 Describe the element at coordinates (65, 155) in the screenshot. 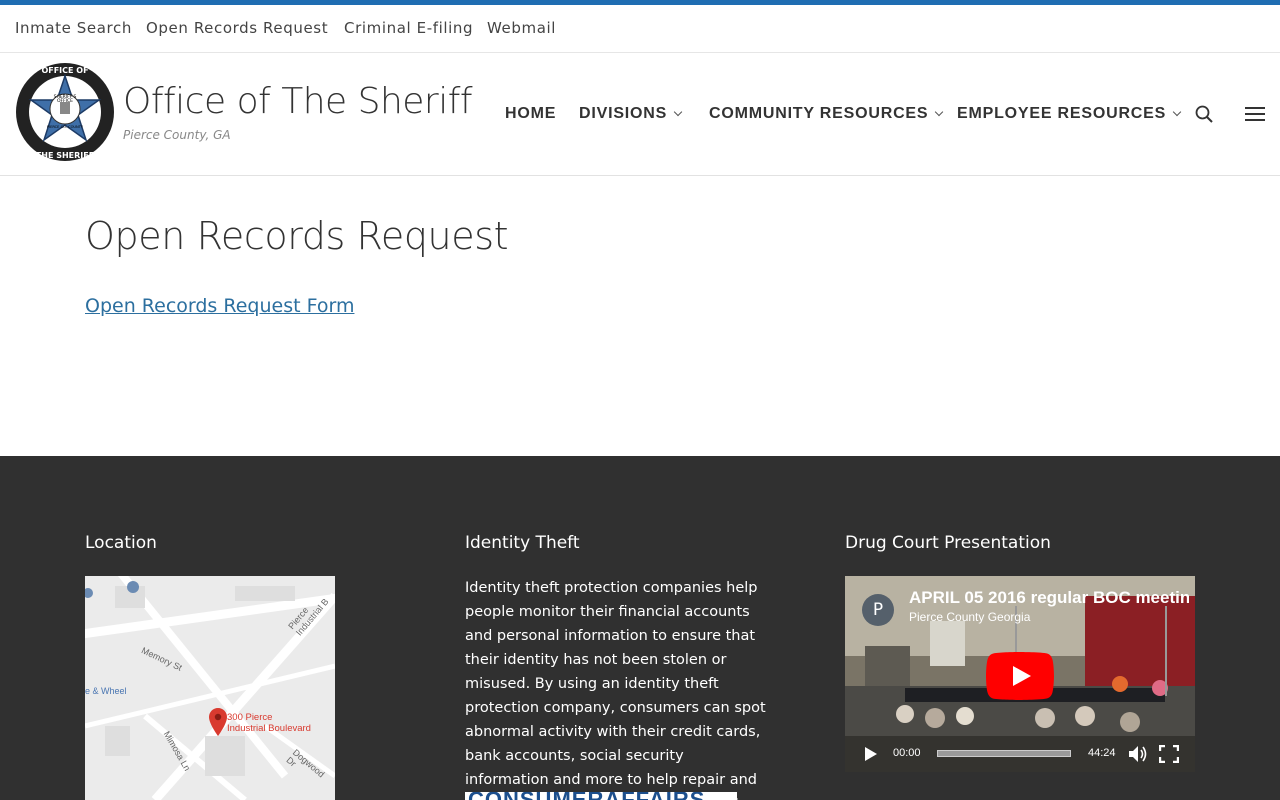

I see `logo-text-bottom: THE SHERIFF` at that location.